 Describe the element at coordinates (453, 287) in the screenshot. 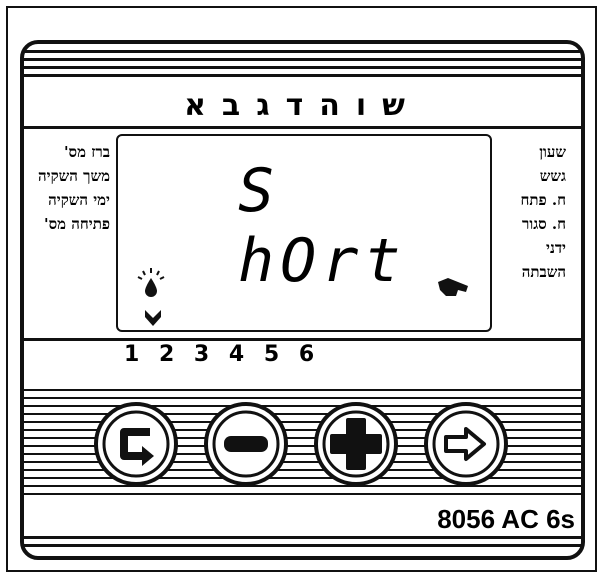

I see `manual-hand-icon` at that location.